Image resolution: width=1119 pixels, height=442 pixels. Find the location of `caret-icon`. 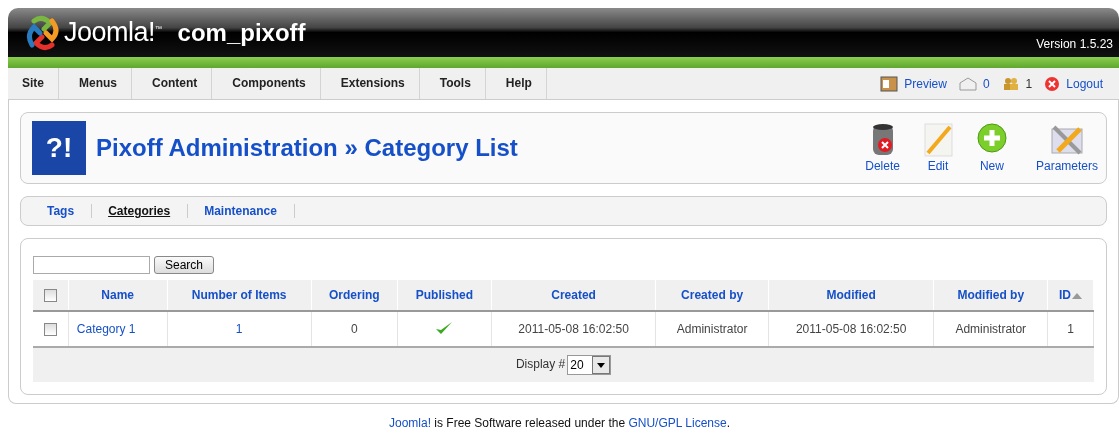

caret-icon is located at coordinates (600, 365).